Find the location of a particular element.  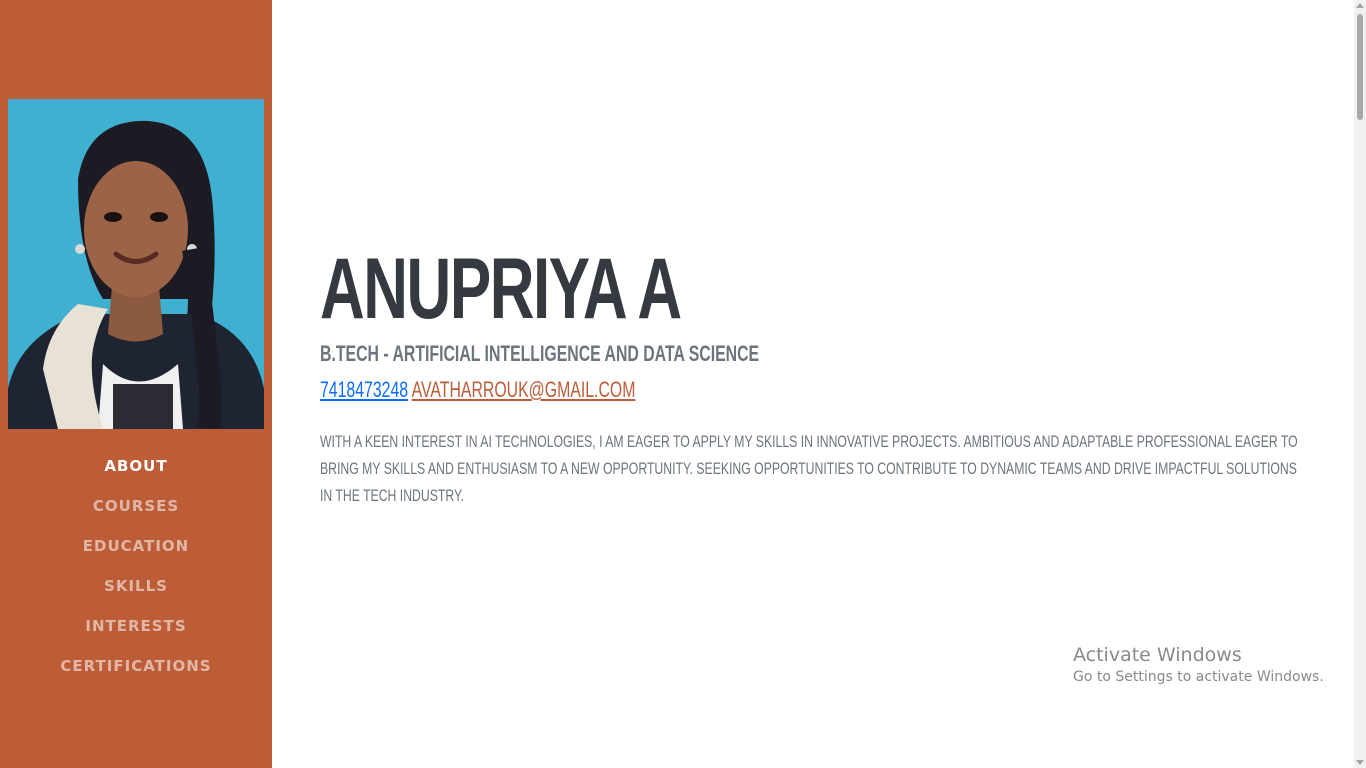

nav-item-interests: INTERESTS is located at coordinates (136, 626).